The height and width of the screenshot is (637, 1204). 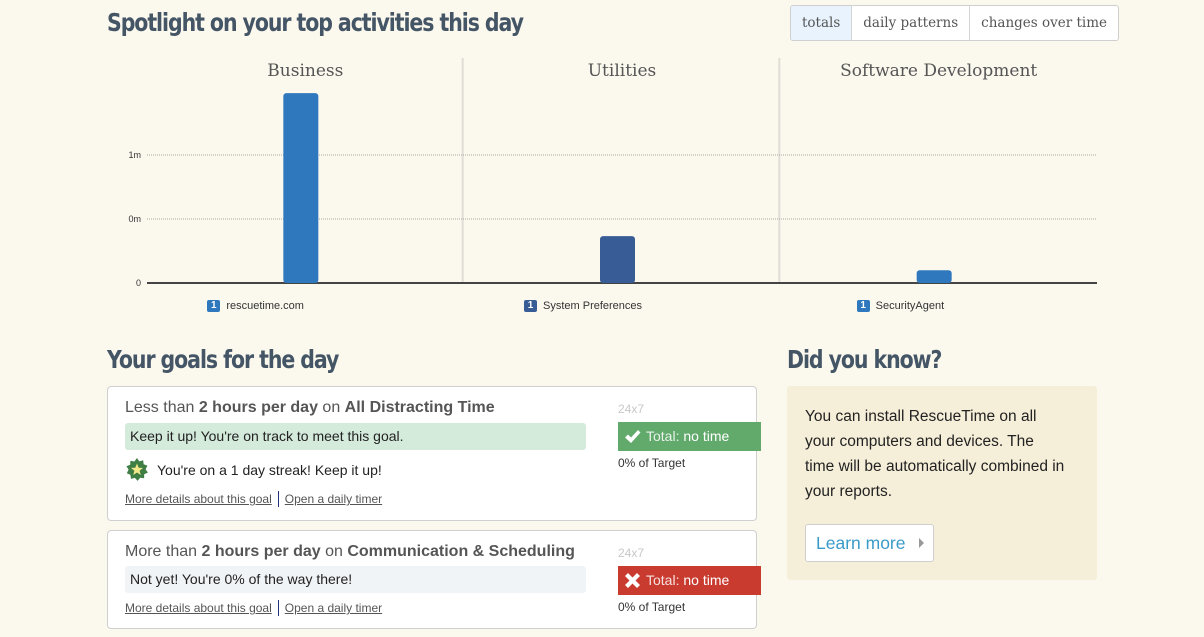 What do you see at coordinates (593, 306) in the screenshot?
I see `legend-label: System Preferences` at bounding box center [593, 306].